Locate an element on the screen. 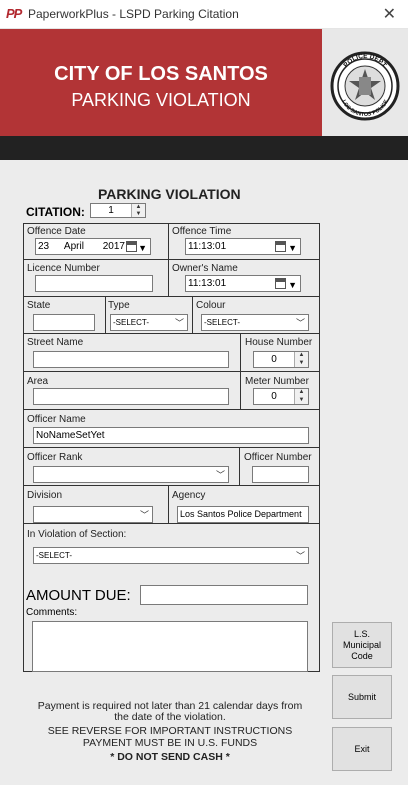 This screenshot has width=408, height=785. licence-label: Licence Number is located at coordinates (63, 268).